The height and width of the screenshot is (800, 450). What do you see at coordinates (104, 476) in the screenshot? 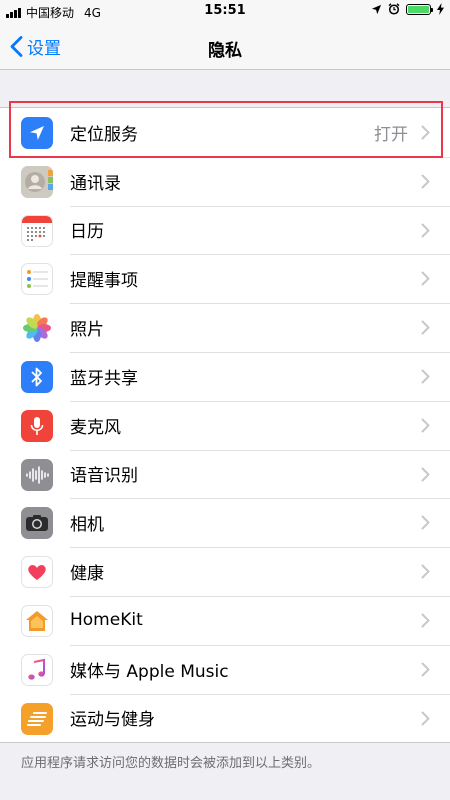
I see `row-label: 语音识别` at bounding box center [104, 476].